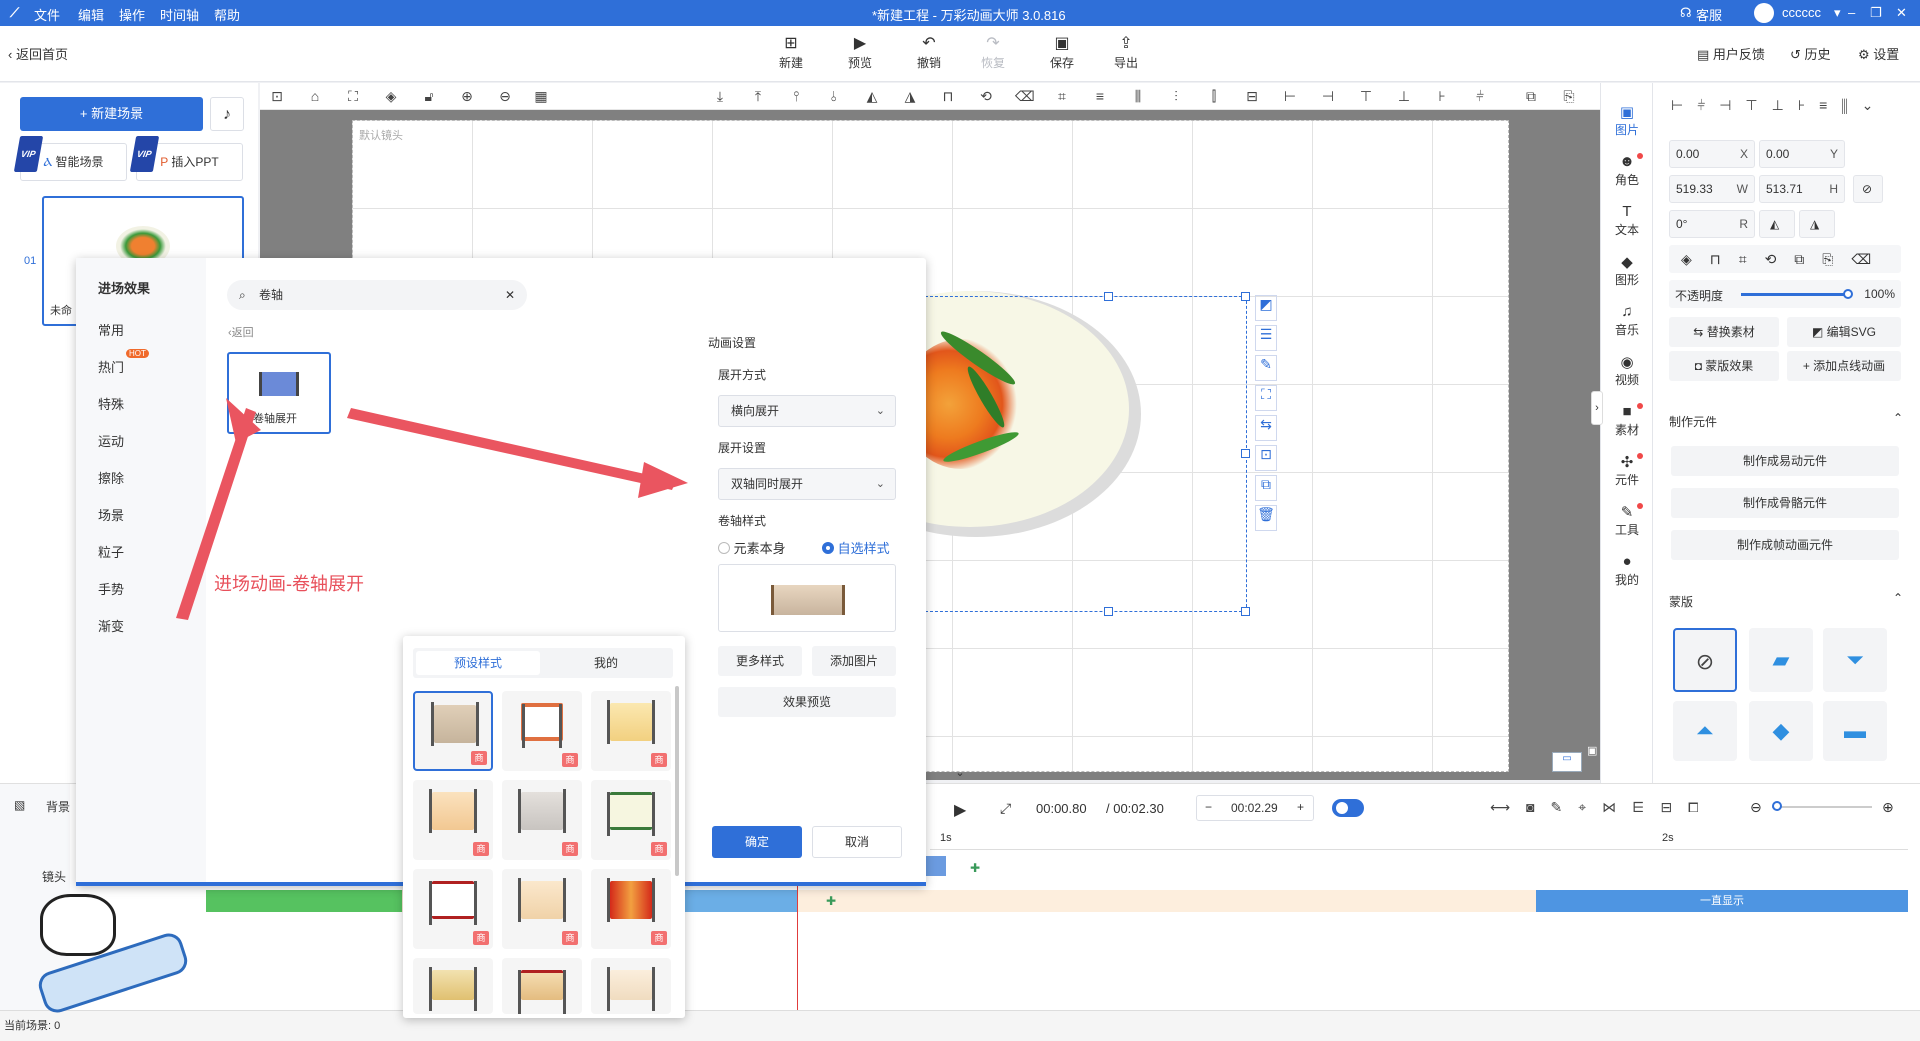 The image size is (1920, 1041). I want to click on sidebar-item-music: ♫ 音乐, so click(1627, 320).